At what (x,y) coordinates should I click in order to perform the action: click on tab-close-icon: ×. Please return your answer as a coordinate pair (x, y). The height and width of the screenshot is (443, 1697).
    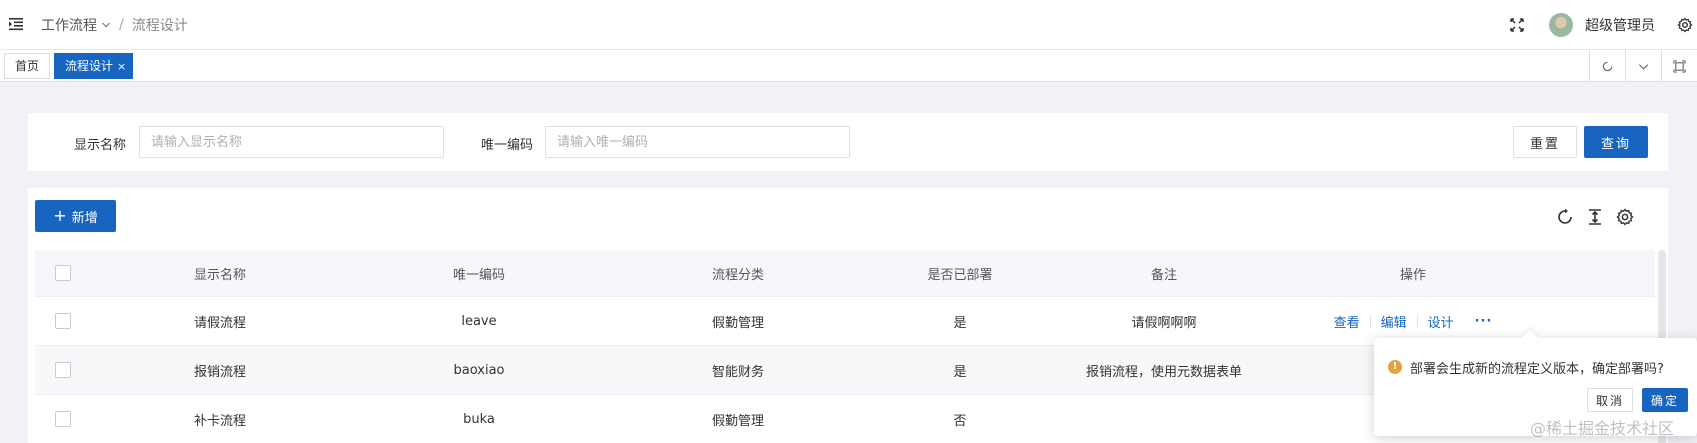
    Looking at the image, I should click on (121, 66).